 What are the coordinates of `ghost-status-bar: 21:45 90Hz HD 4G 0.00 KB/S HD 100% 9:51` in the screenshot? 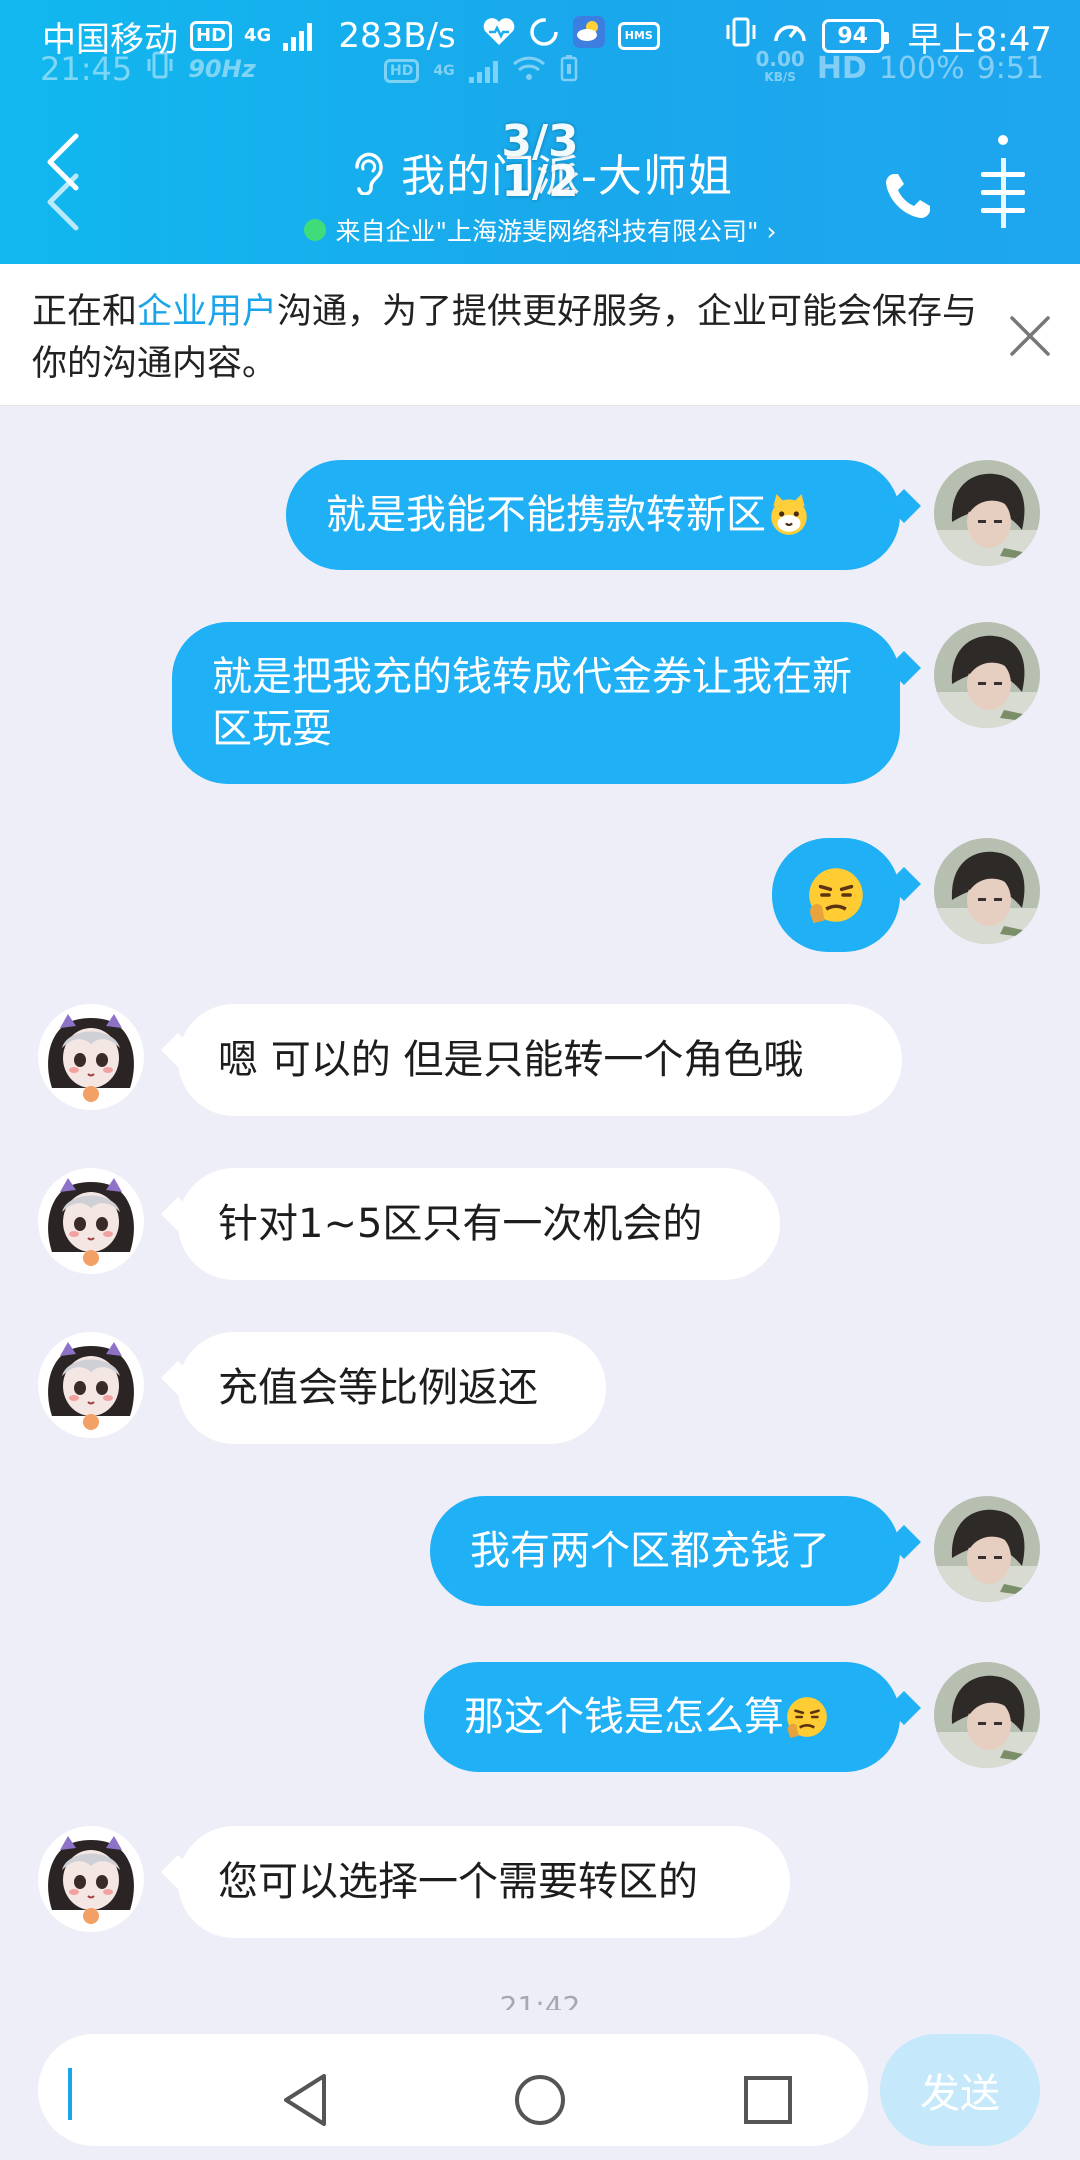 It's located at (540, 71).